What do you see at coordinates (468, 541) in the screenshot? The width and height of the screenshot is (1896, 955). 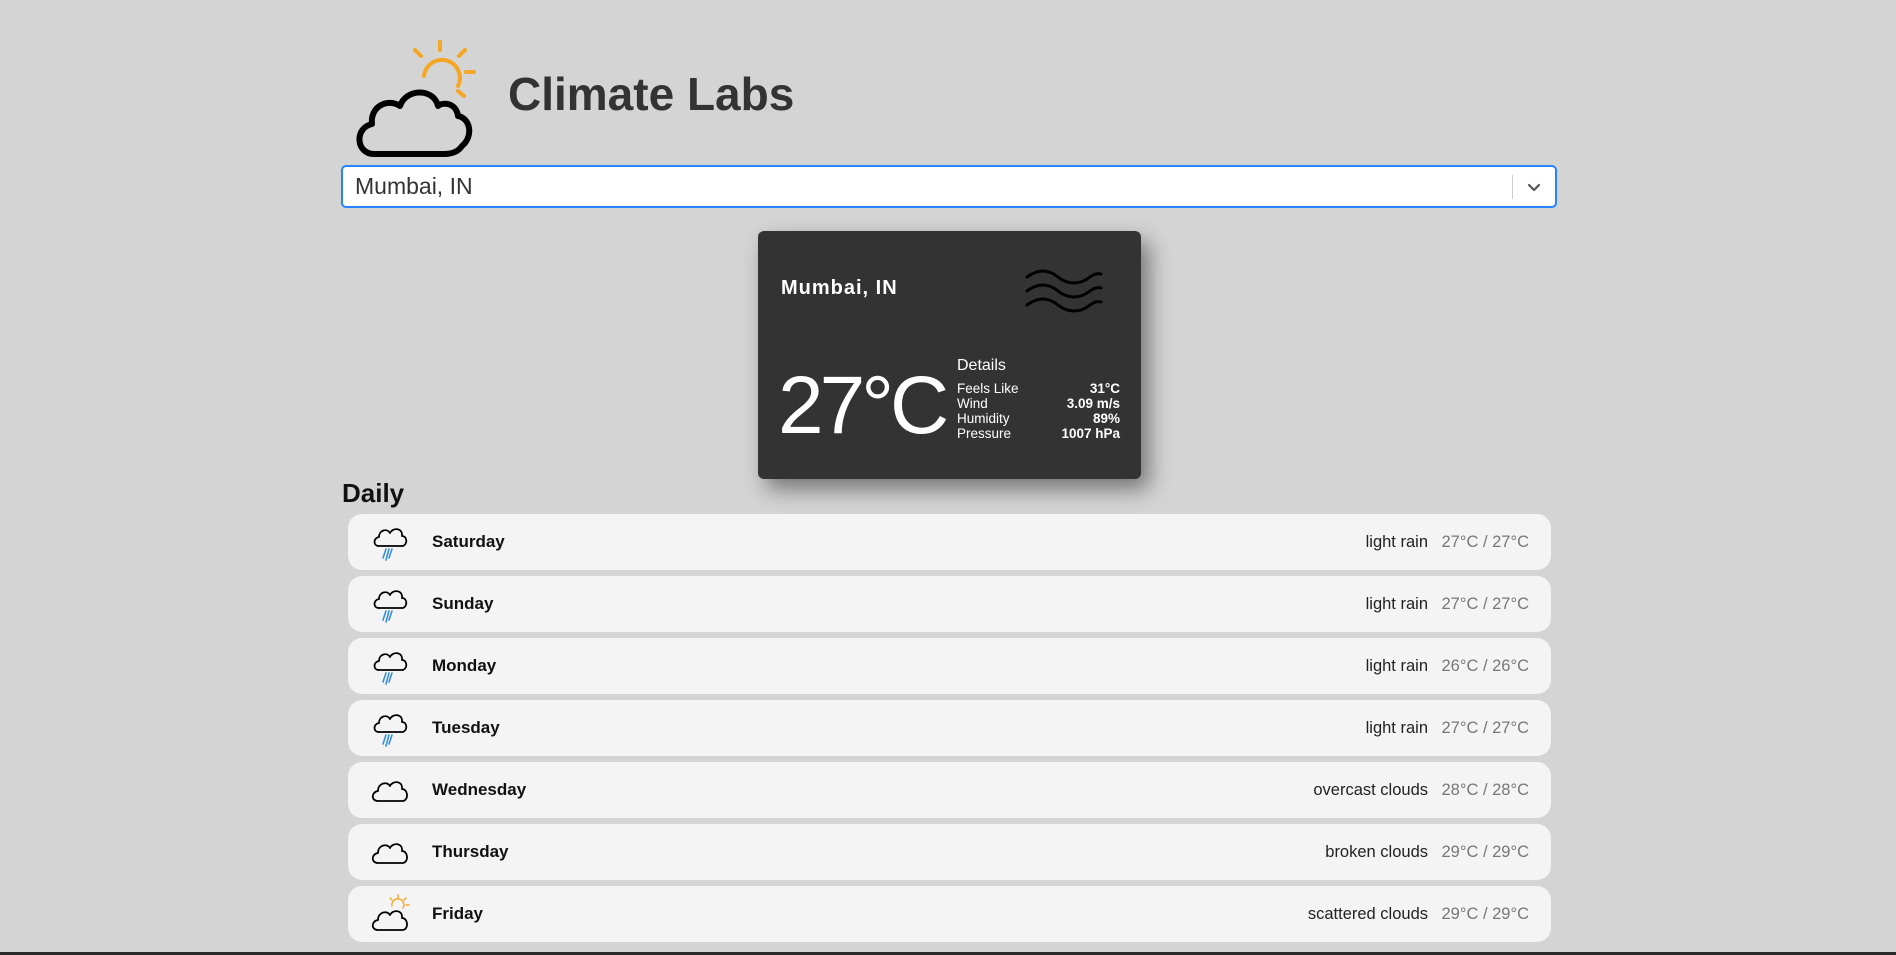 I see `day-name: Saturday` at bounding box center [468, 541].